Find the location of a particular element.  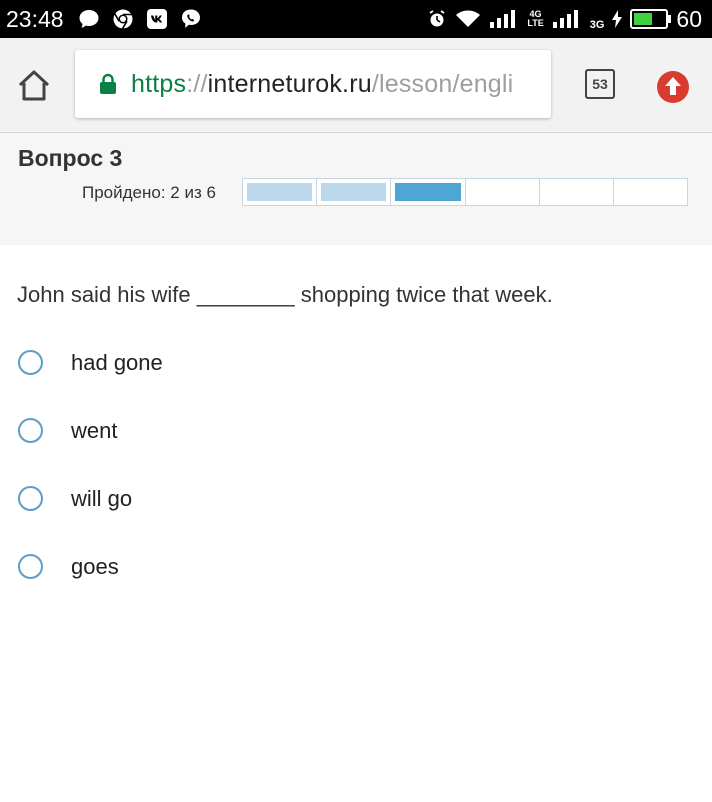

answer-option-label: goes is located at coordinates (95, 566).